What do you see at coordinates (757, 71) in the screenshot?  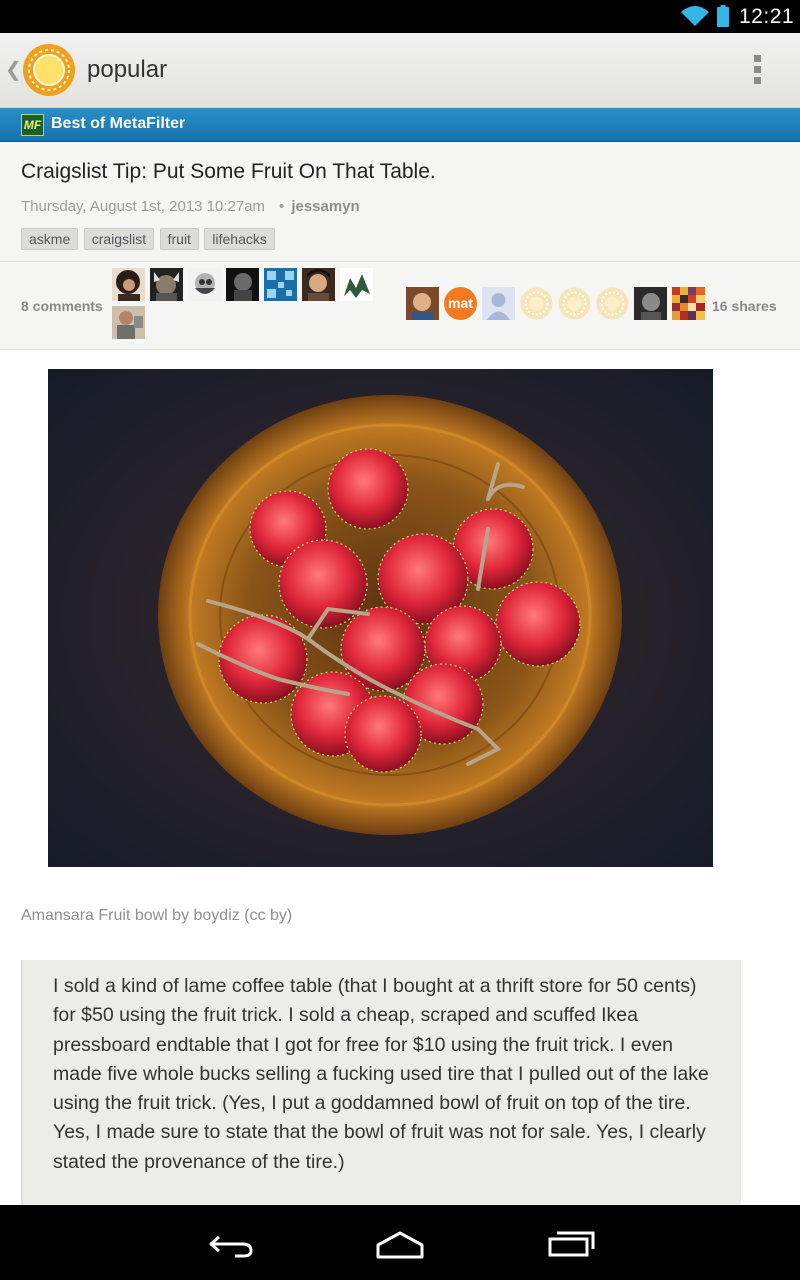 I see `overflow-menu-icon` at bounding box center [757, 71].